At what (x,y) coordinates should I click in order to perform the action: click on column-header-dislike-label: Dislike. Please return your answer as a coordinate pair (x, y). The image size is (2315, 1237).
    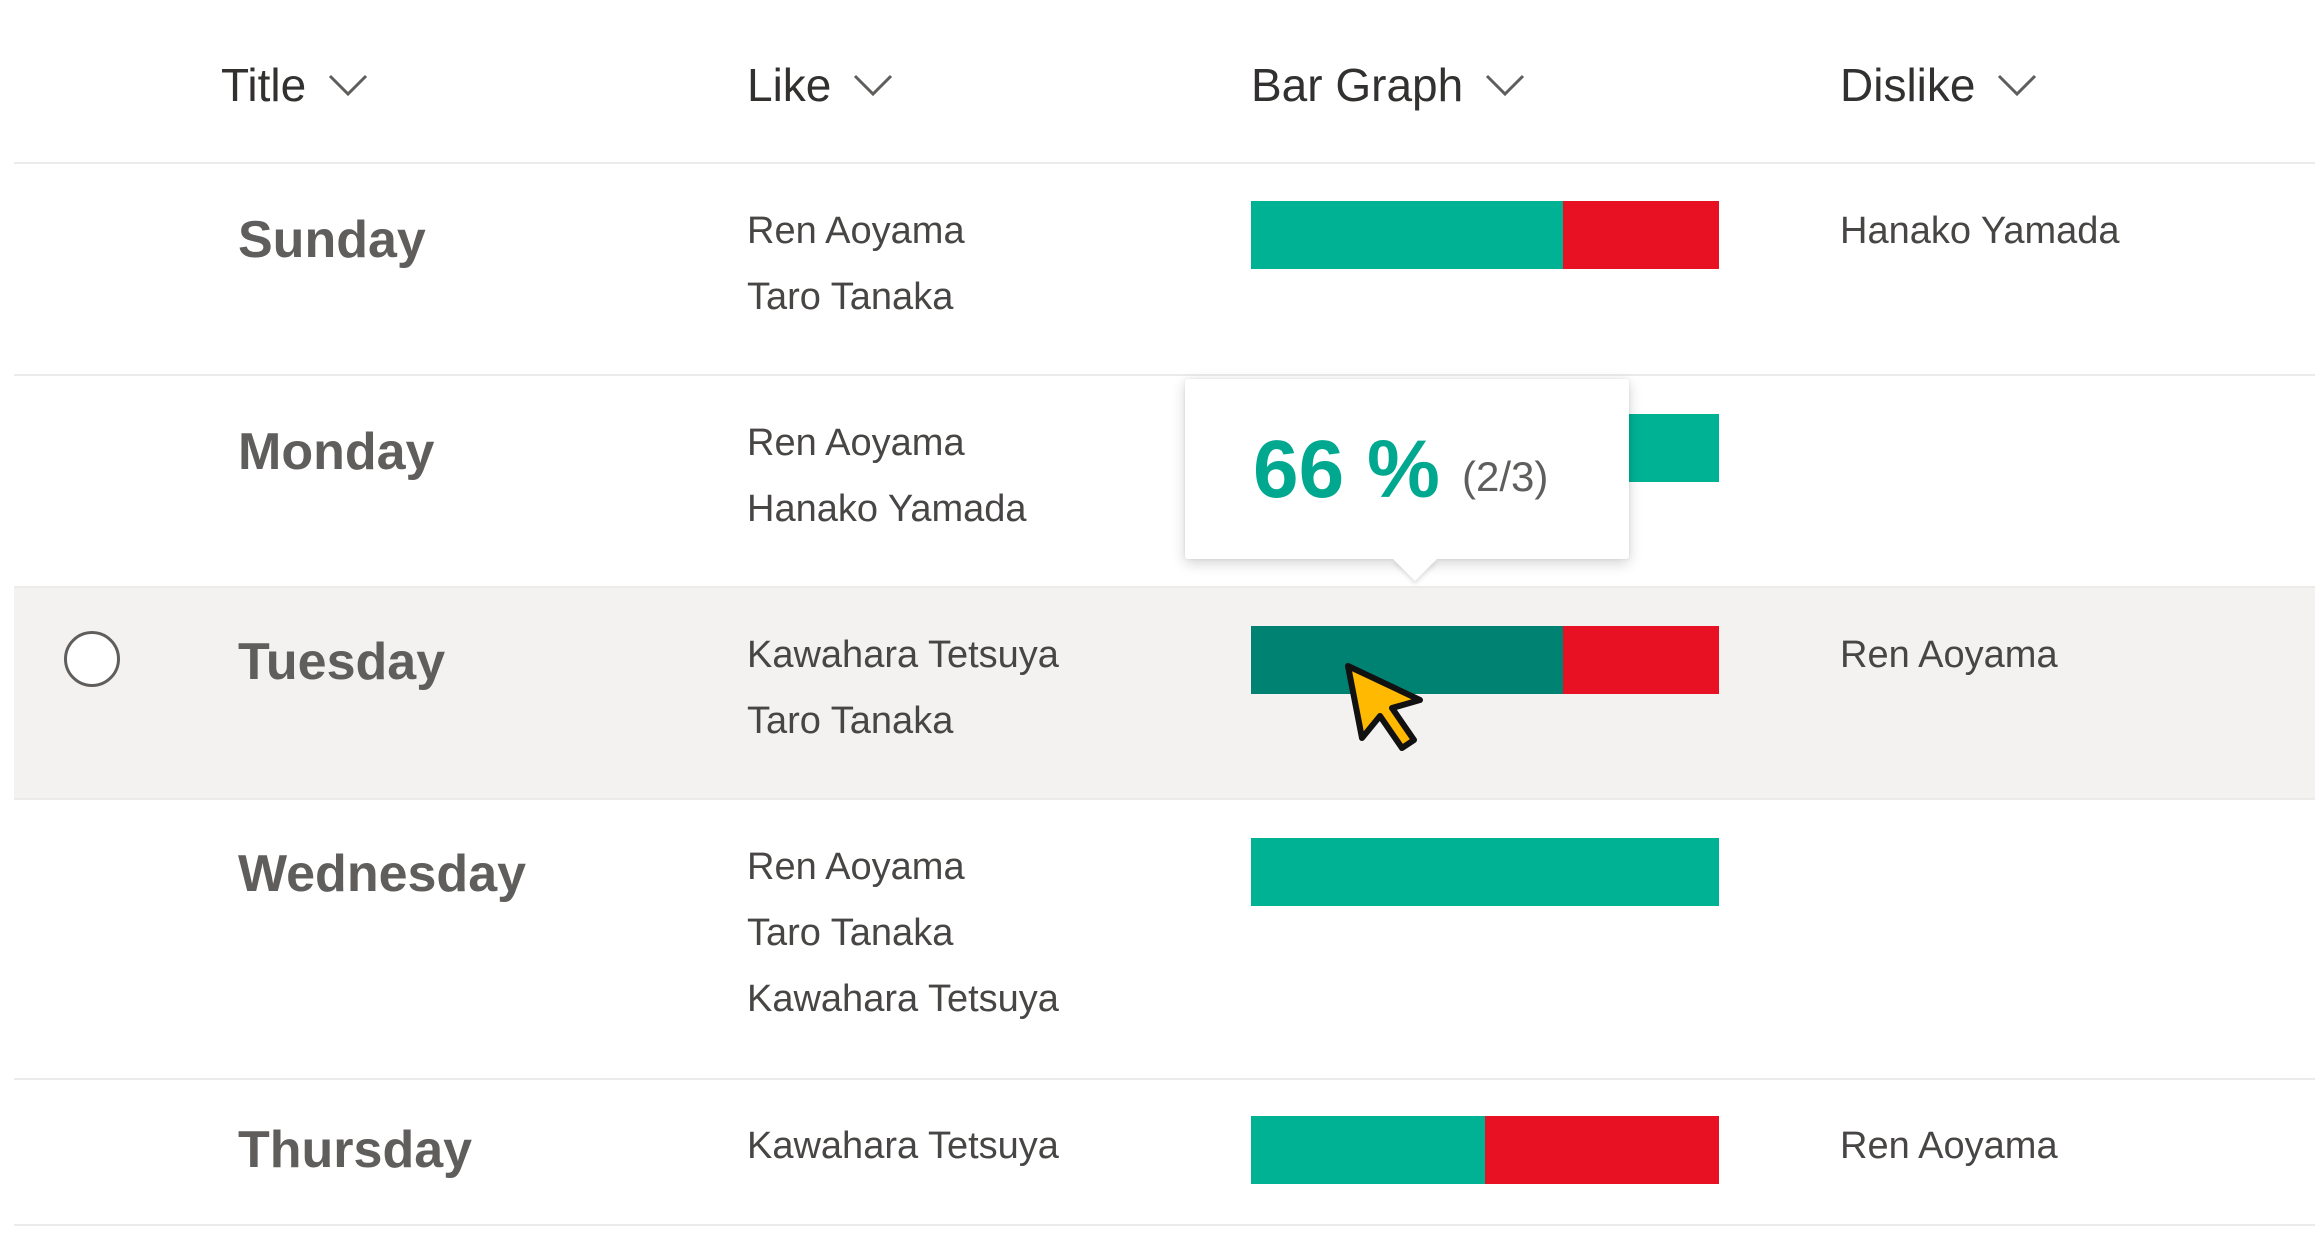
    Looking at the image, I should click on (1908, 85).